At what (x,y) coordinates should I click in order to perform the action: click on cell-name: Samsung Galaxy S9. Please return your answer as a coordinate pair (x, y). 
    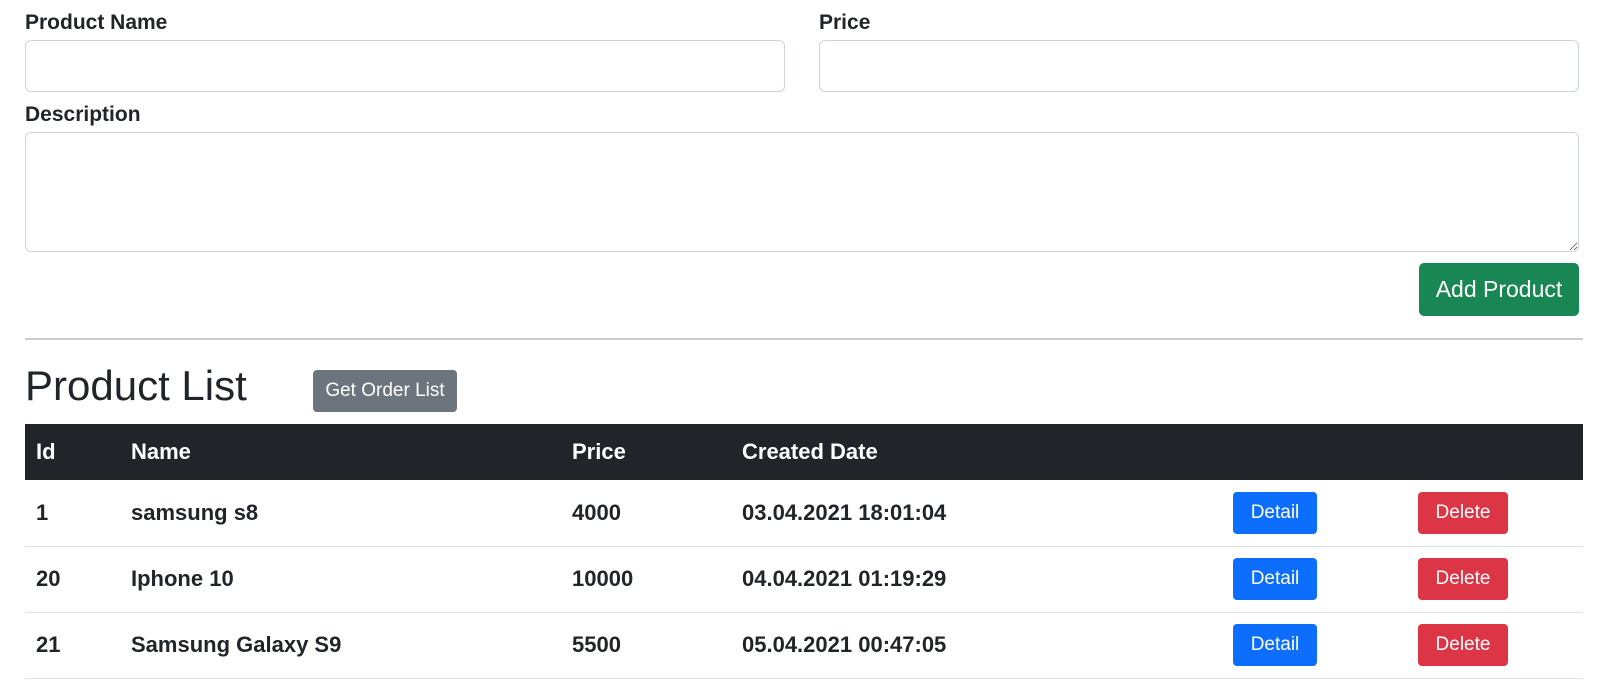
    Looking at the image, I should click on (236, 644).